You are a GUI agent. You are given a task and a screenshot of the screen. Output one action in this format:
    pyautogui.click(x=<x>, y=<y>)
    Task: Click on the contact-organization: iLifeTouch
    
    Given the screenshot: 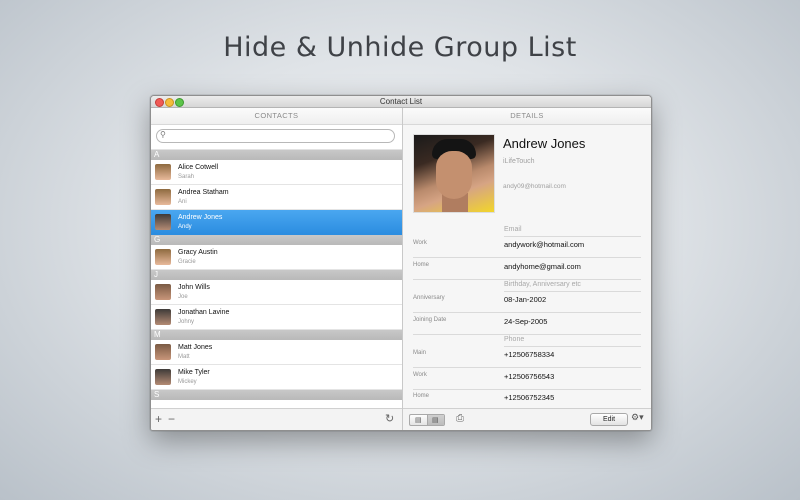 What is the action you would take?
    pyautogui.click(x=519, y=161)
    